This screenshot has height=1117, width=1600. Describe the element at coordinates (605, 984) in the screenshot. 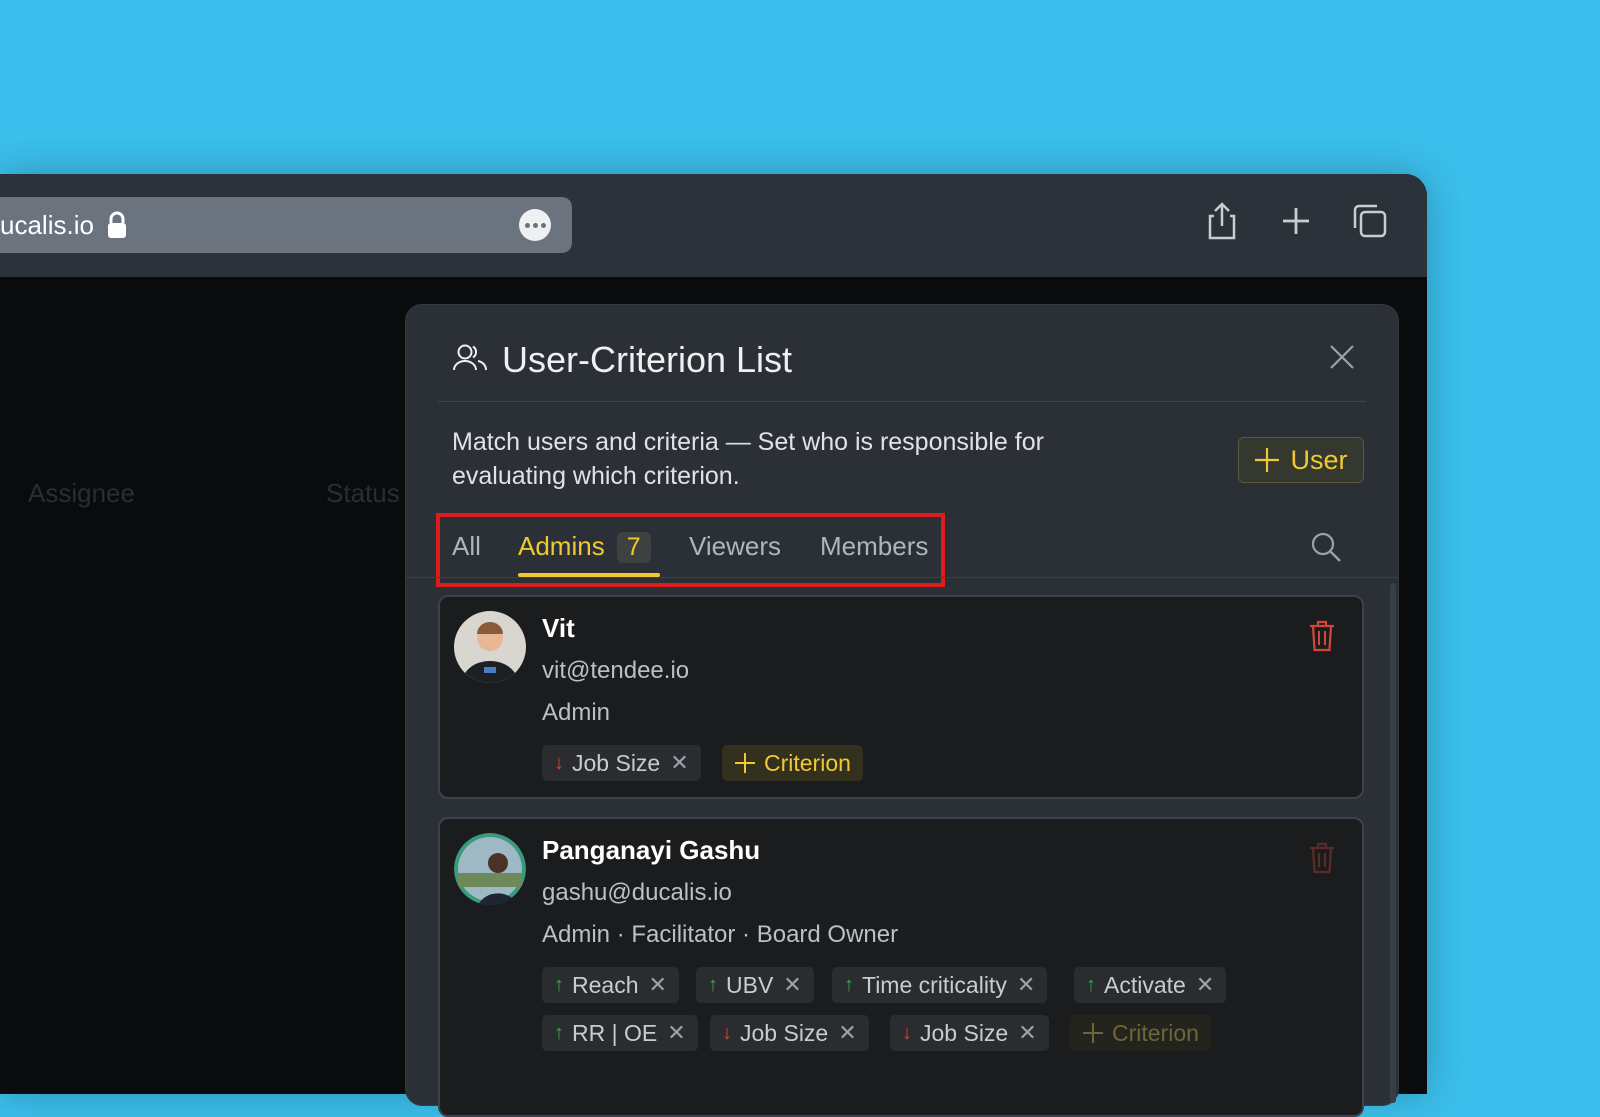

I see `criterion-label: Reach` at that location.